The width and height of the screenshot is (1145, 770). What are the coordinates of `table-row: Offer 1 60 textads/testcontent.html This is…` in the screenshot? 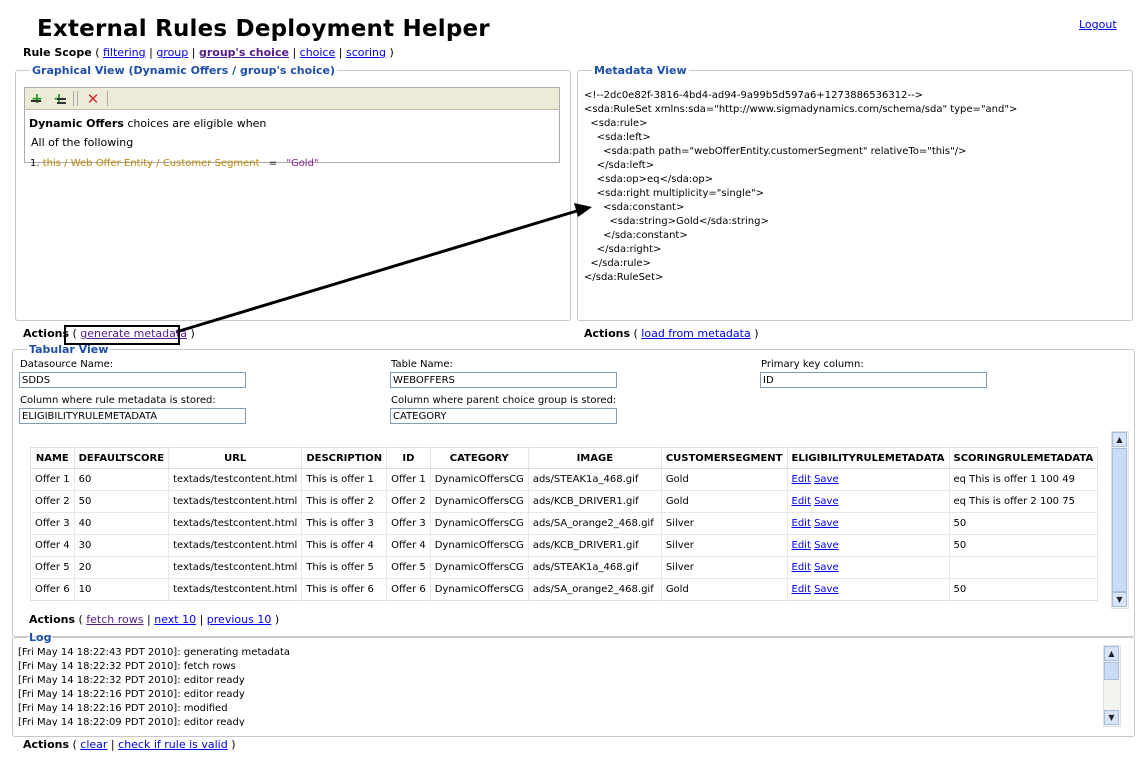 It's located at (564, 479).